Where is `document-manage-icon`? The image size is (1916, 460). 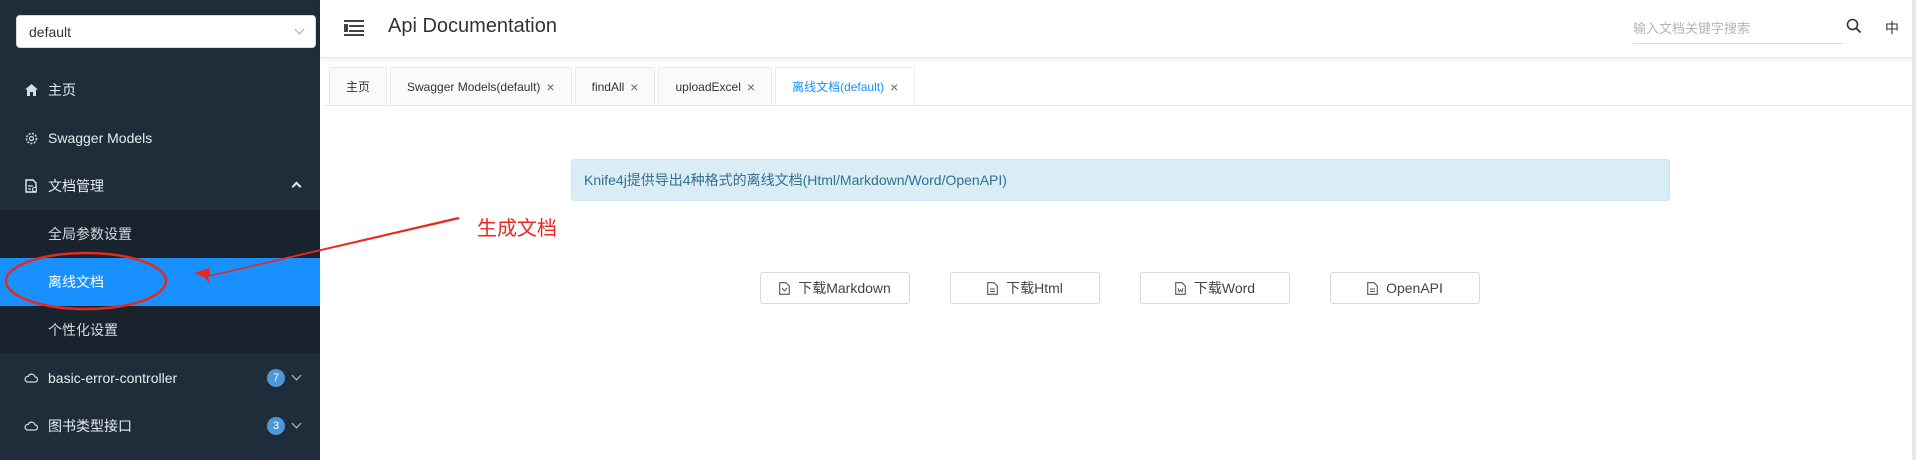 document-manage-icon is located at coordinates (31, 186).